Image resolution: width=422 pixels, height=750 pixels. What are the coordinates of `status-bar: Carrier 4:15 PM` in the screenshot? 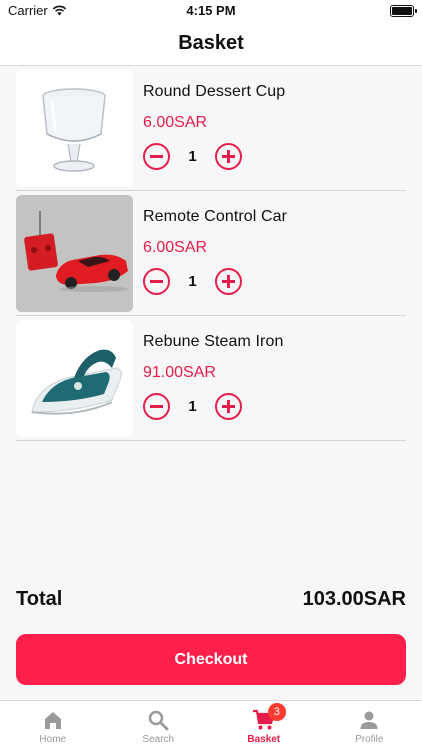 It's located at (211, 11).